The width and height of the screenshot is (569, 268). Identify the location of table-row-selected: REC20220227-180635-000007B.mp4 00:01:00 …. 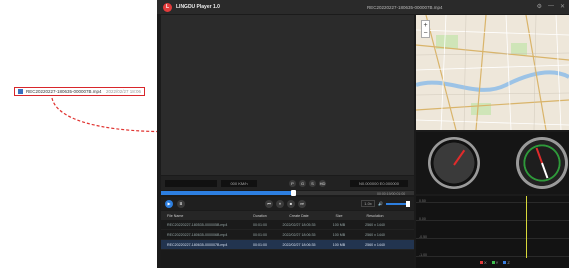
(287, 245).